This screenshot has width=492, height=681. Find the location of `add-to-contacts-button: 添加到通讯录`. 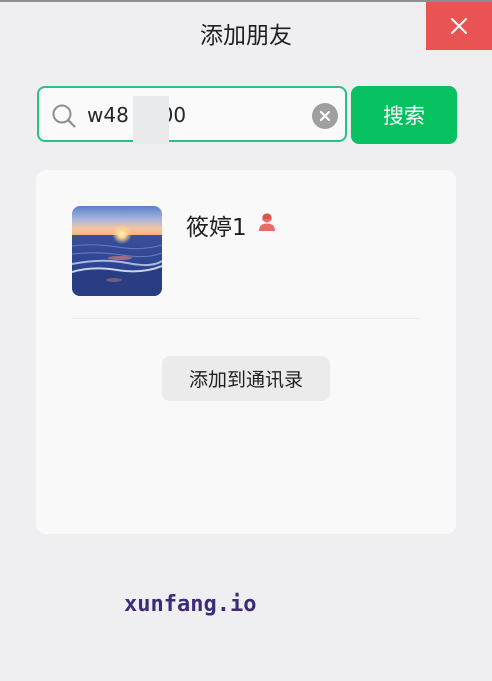

add-to-contacts-button: 添加到通讯录 is located at coordinates (246, 378).